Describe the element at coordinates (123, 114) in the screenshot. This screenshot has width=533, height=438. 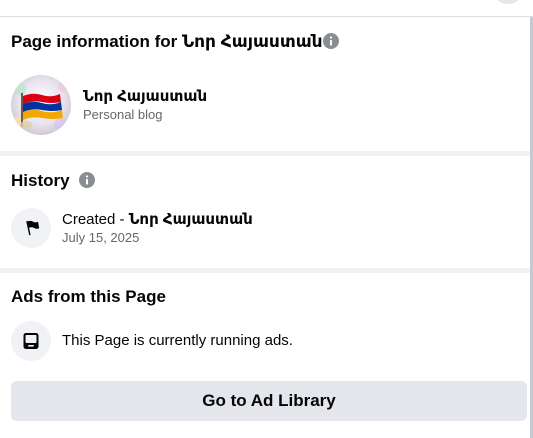
I see `page-category: Personal blog` at that location.